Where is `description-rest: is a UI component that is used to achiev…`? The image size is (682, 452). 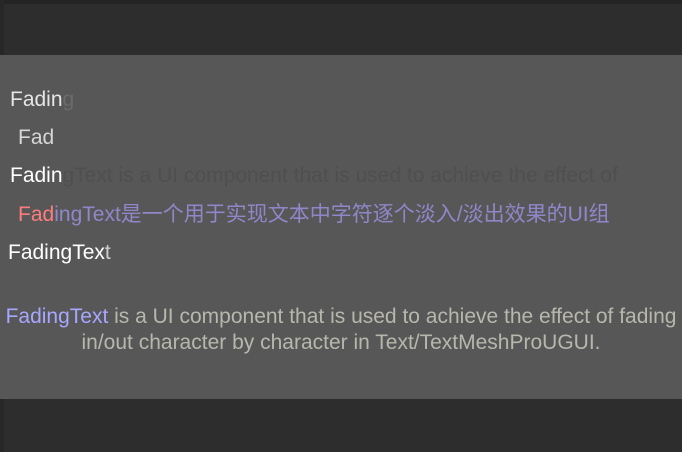
description-rest: is a UI component that is used to achiev… is located at coordinates (379, 329).